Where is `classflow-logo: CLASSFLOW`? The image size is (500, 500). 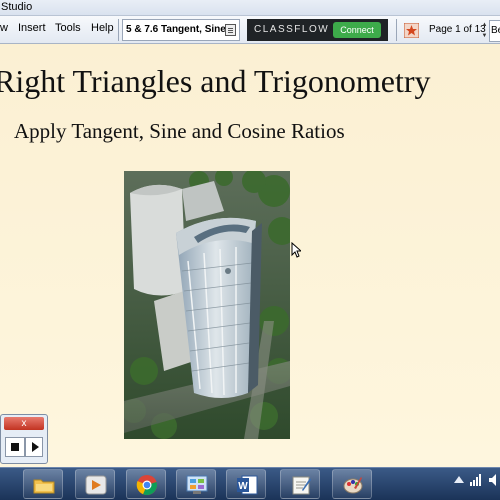
classflow-logo: CLASSFLOW is located at coordinates (292, 29).